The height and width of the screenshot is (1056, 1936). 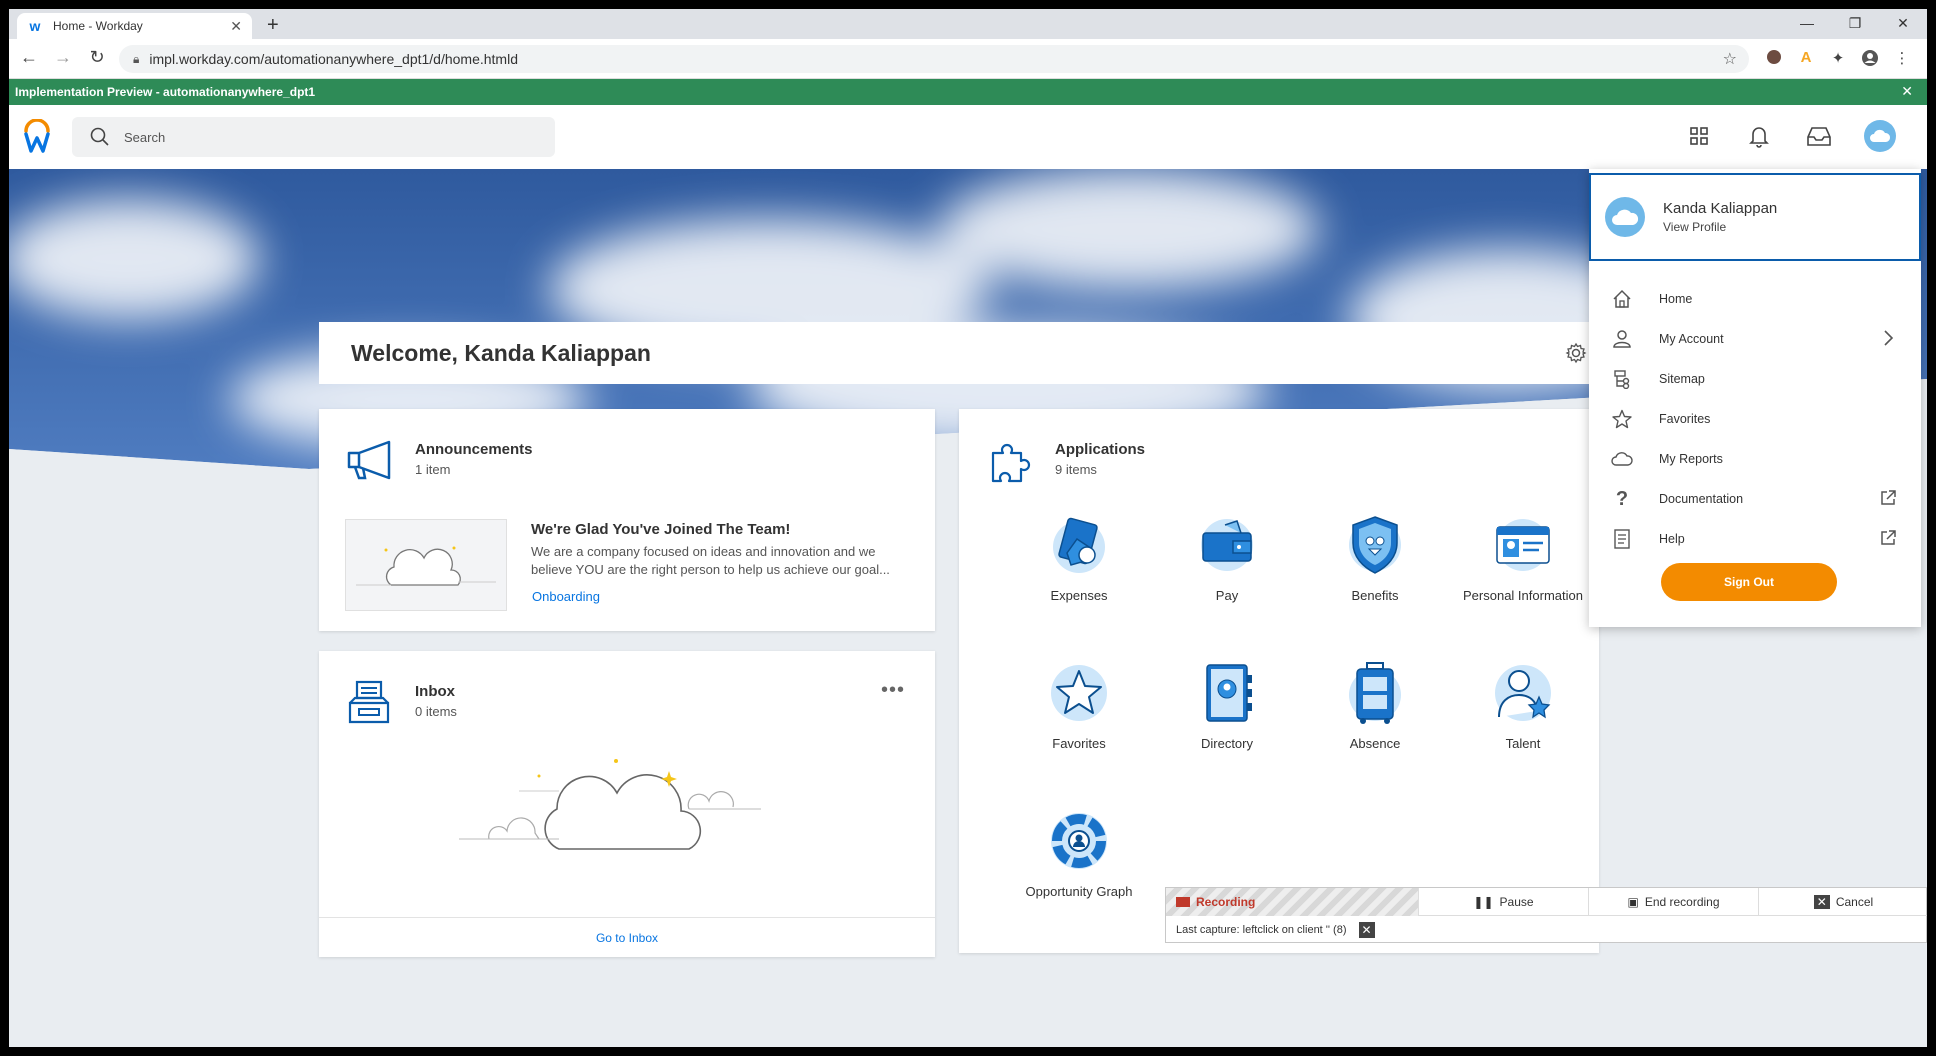 What do you see at coordinates (1755, 339) in the screenshot?
I see `menu-item-my-account: My Account` at bounding box center [1755, 339].